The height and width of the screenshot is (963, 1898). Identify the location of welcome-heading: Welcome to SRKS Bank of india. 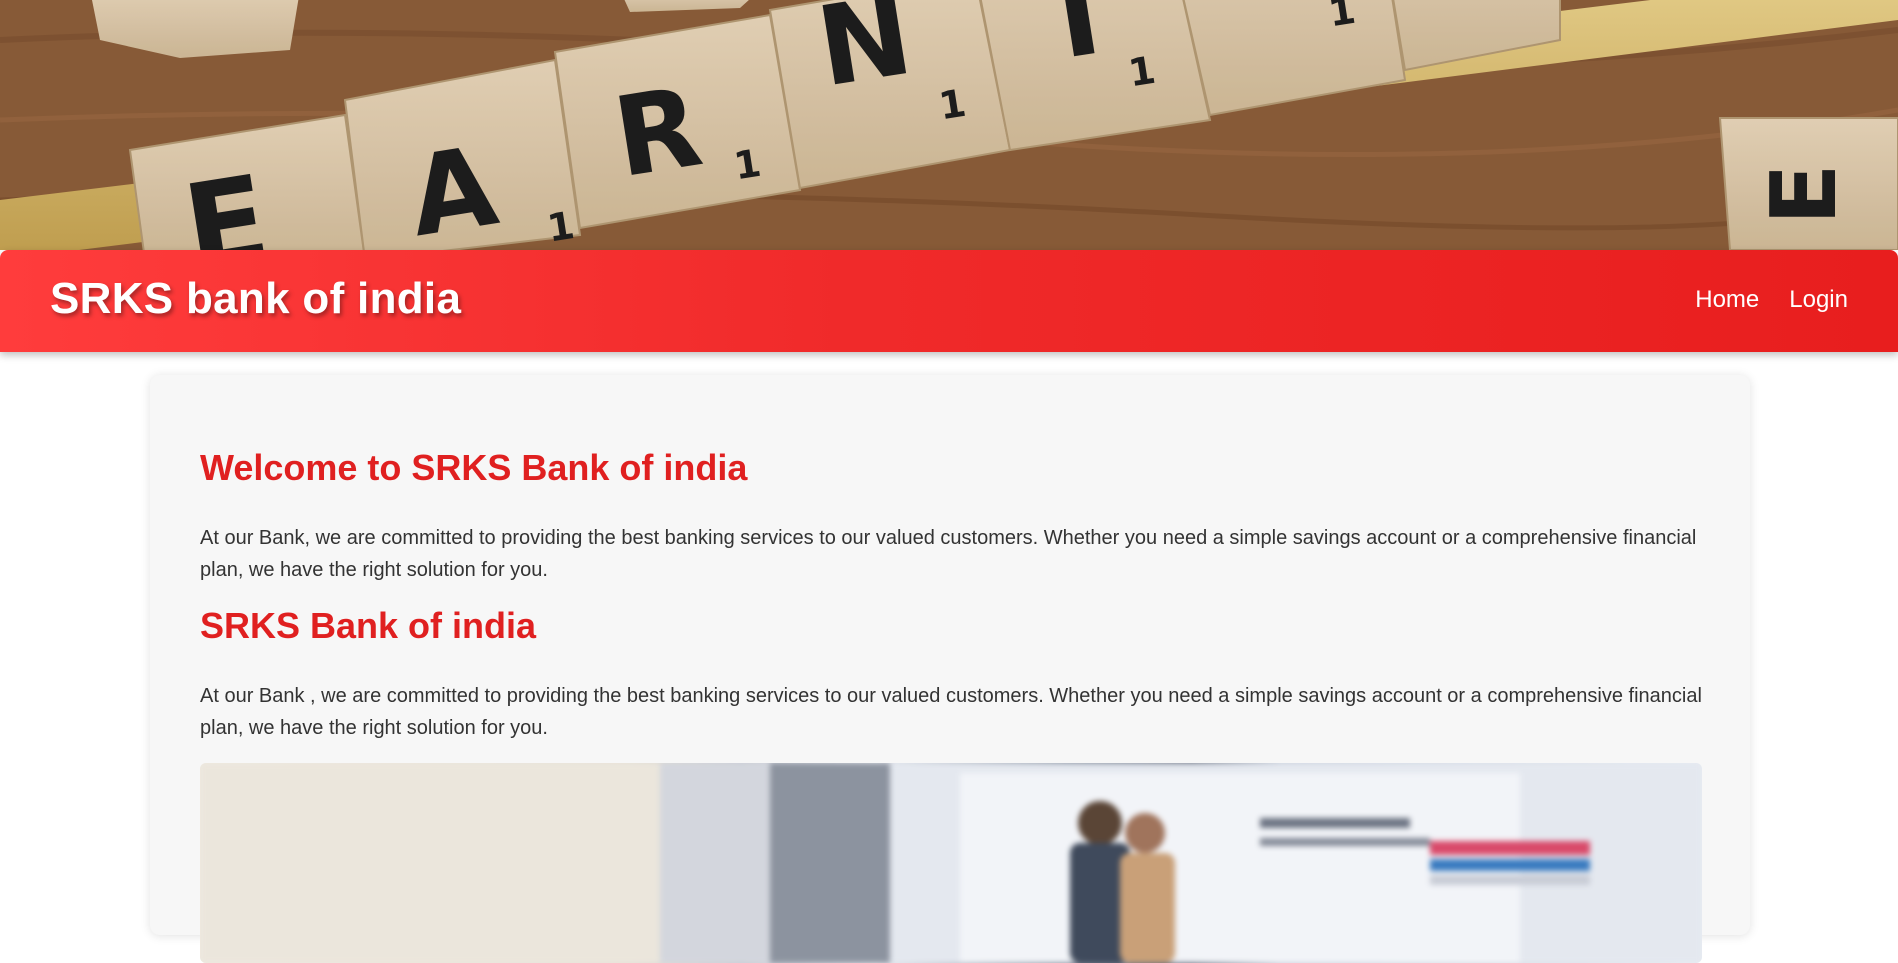
(474, 467).